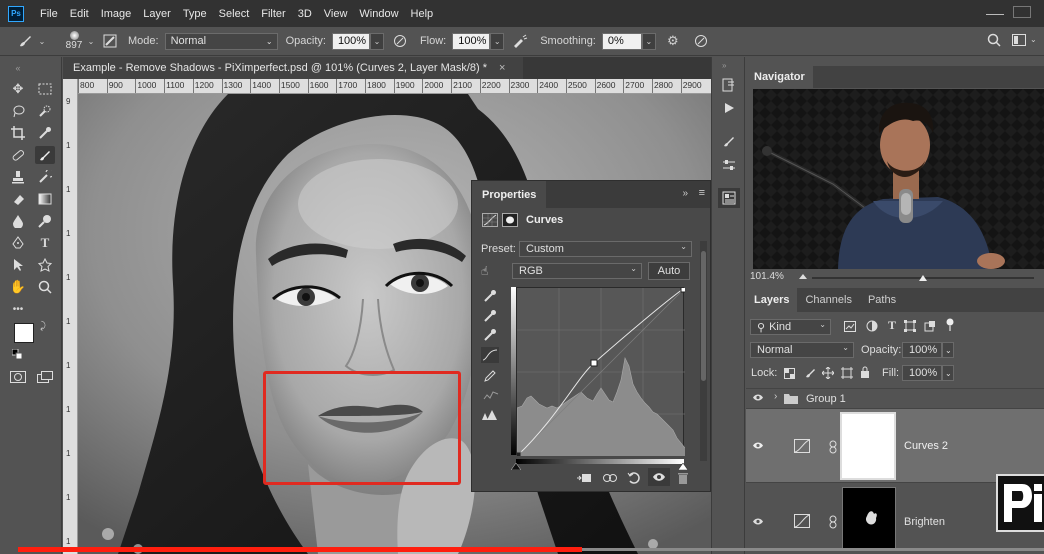  Describe the element at coordinates (45, 377) in the screenshot. I see `screen-mode-icon` at that location.